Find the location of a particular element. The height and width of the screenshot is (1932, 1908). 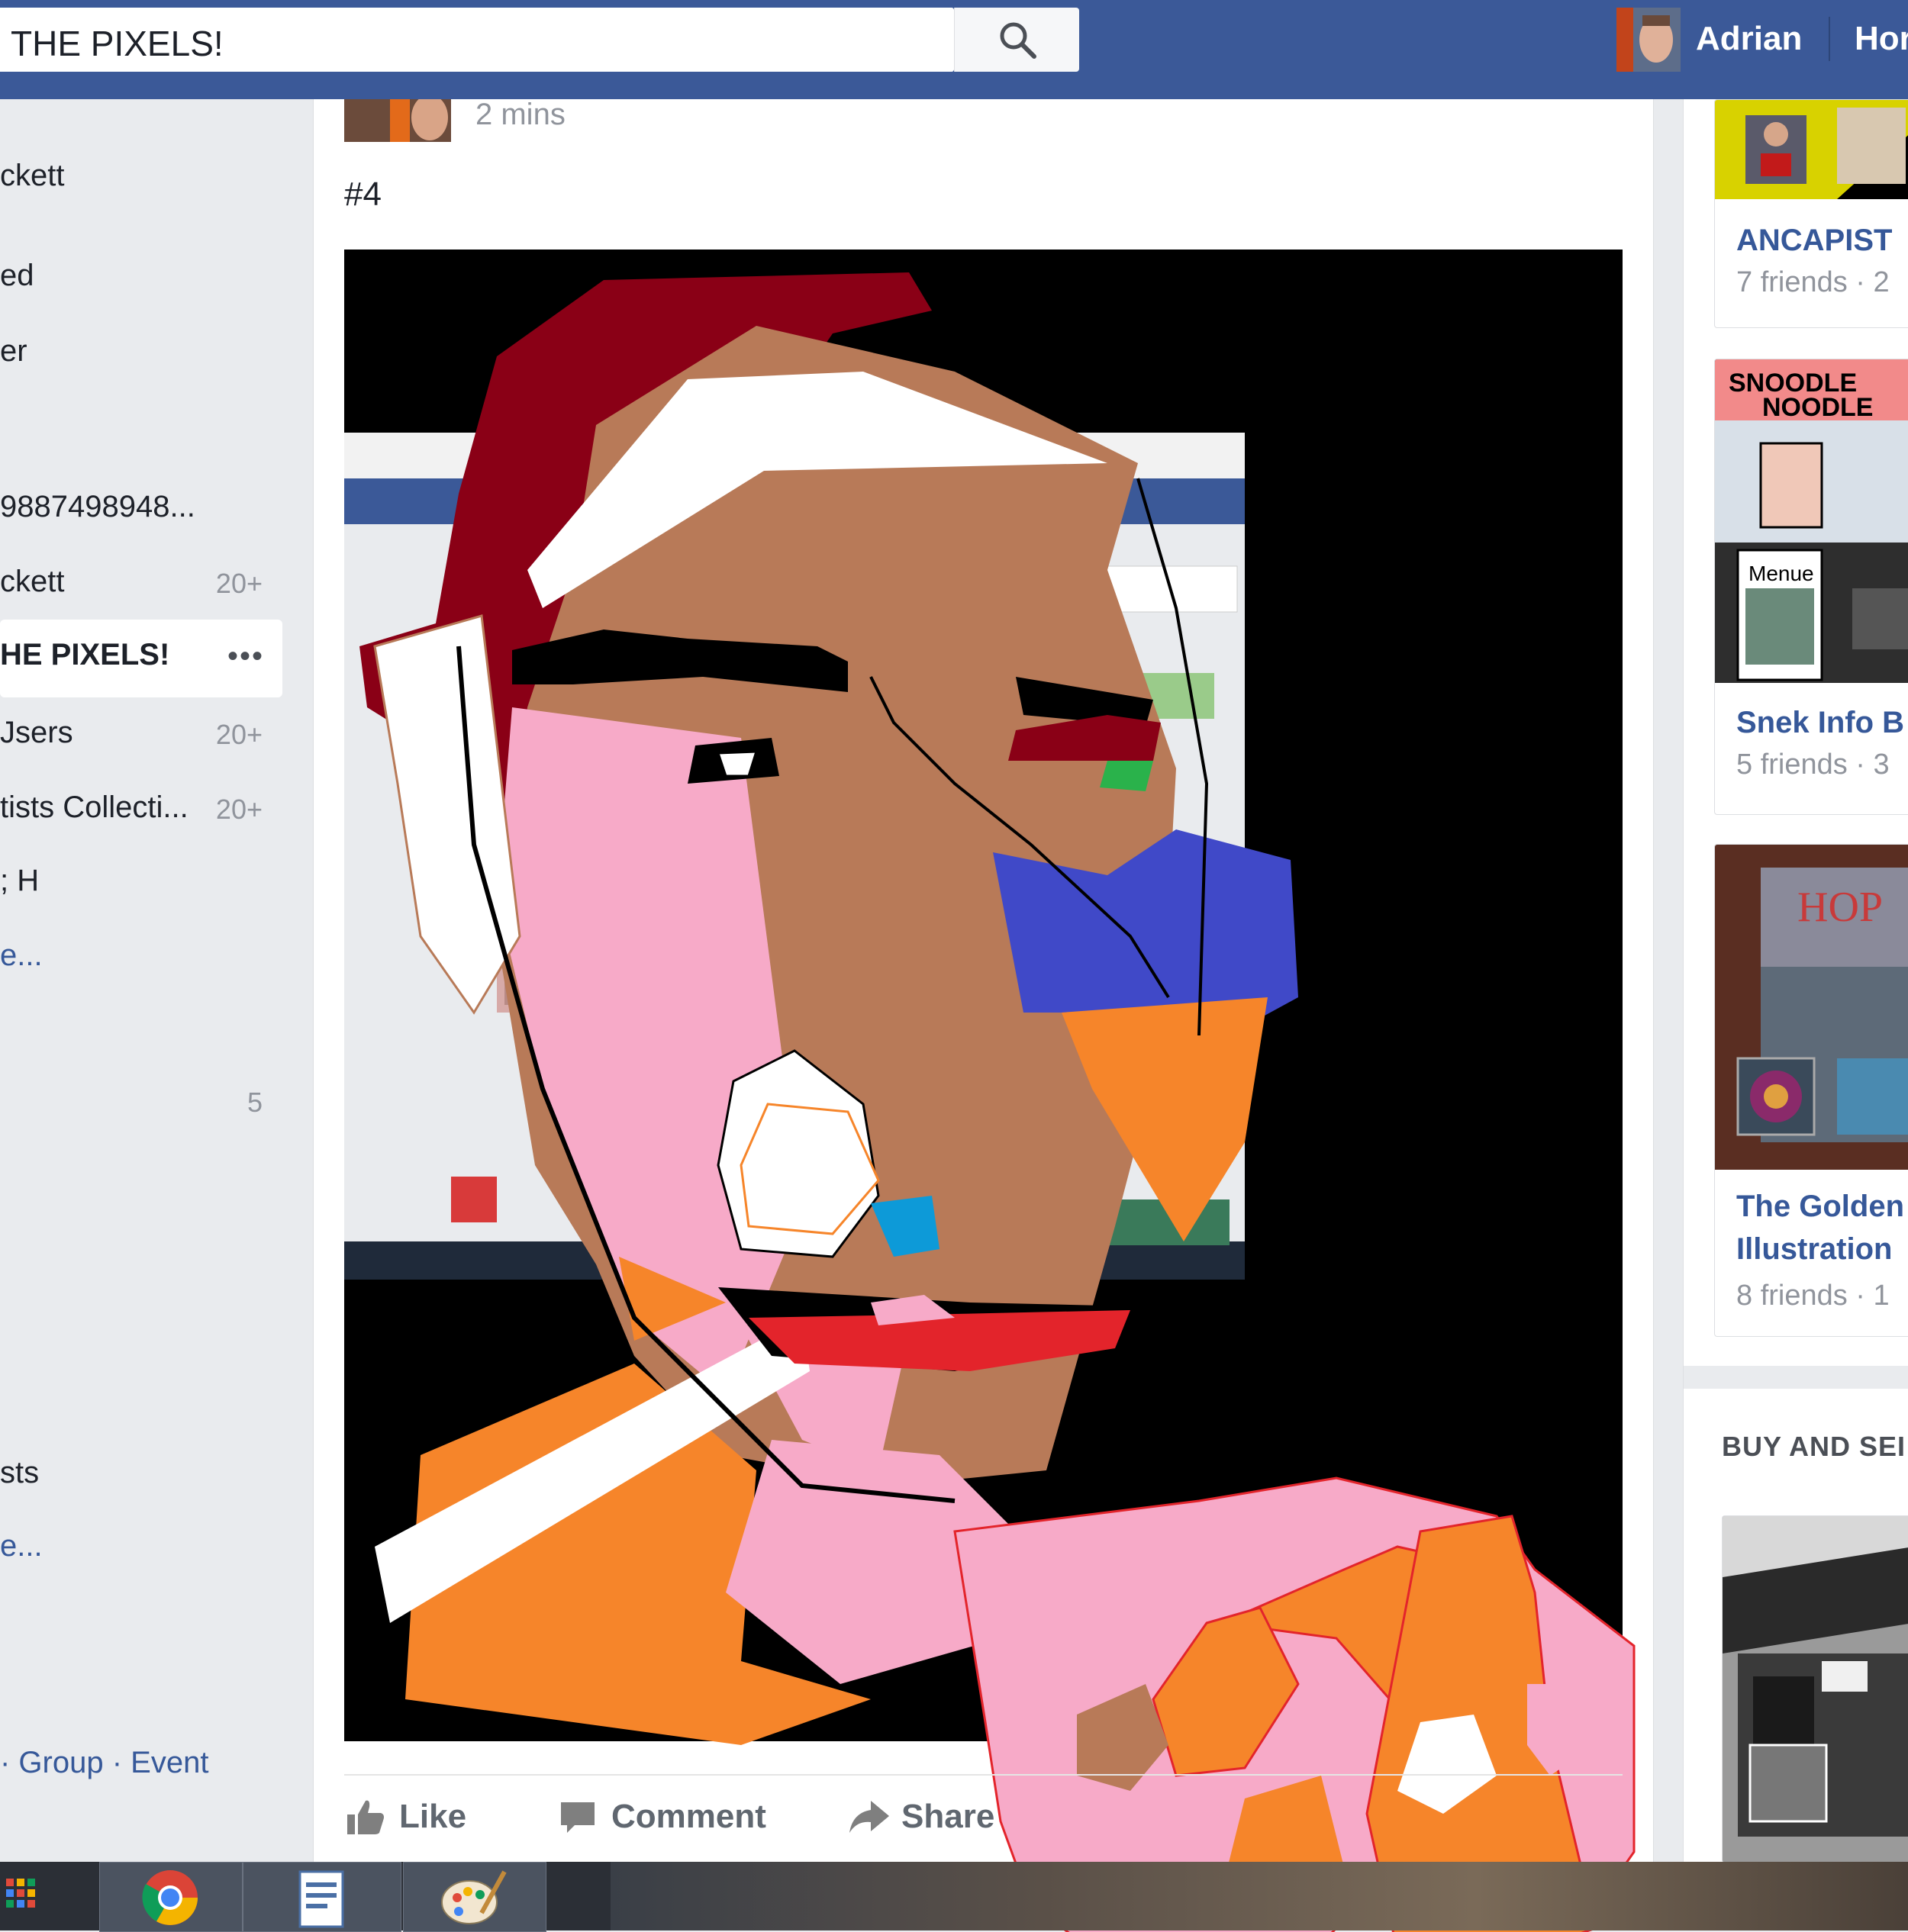

chrome-icon is located at coordinates (170, 1897).